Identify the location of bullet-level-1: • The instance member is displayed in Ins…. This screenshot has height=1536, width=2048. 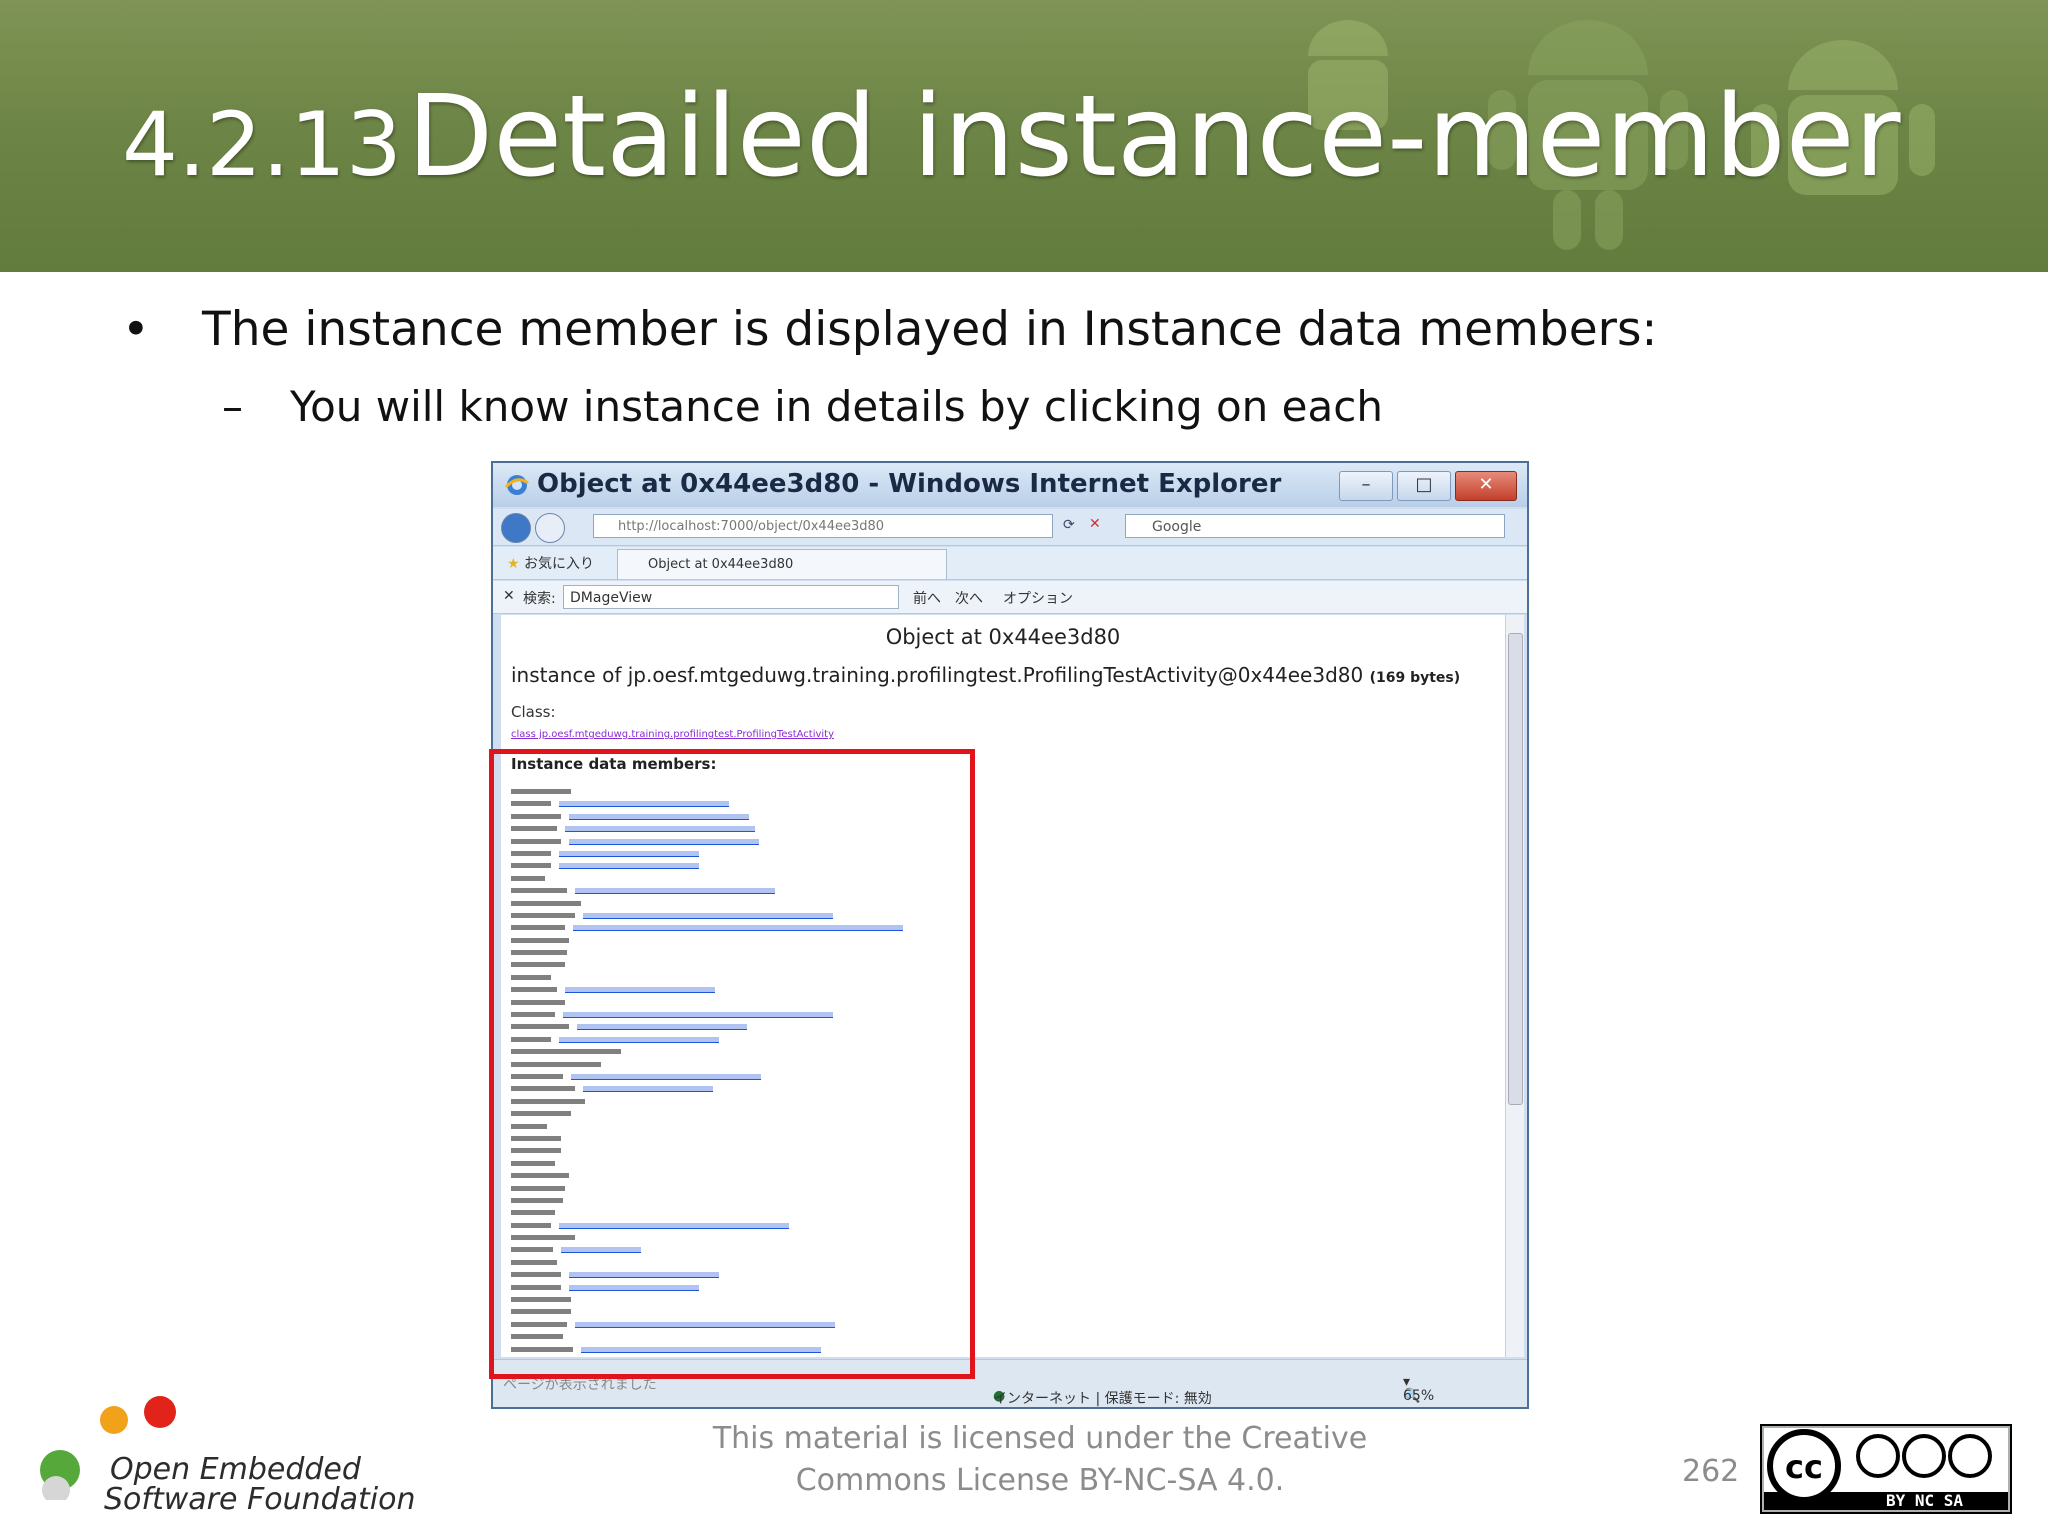
(889, 329).